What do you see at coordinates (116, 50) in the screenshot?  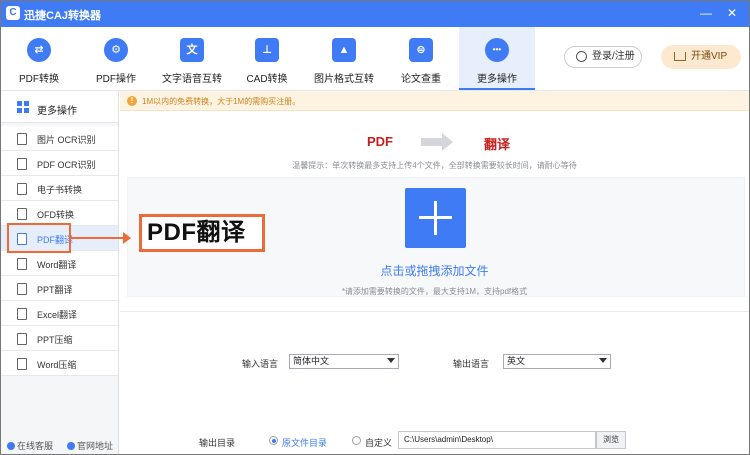 I see `gear-icon: ⚙` at bounding box center [116, 50].